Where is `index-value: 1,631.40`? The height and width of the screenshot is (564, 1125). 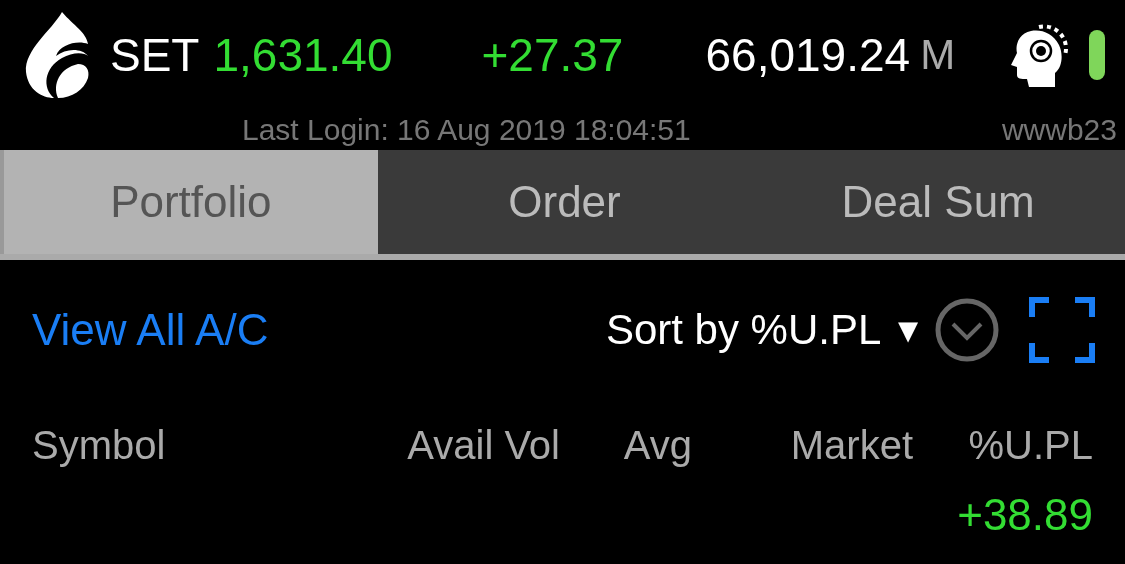
index-value: 1,631.40 is located at coordinates (303, 55).